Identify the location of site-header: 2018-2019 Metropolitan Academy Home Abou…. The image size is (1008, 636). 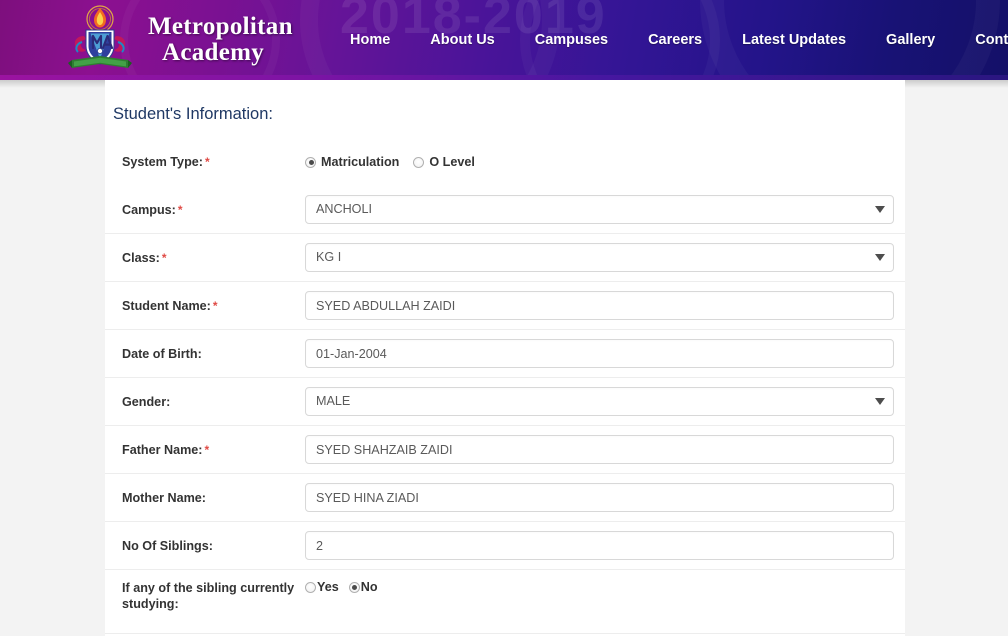
(504, 40).